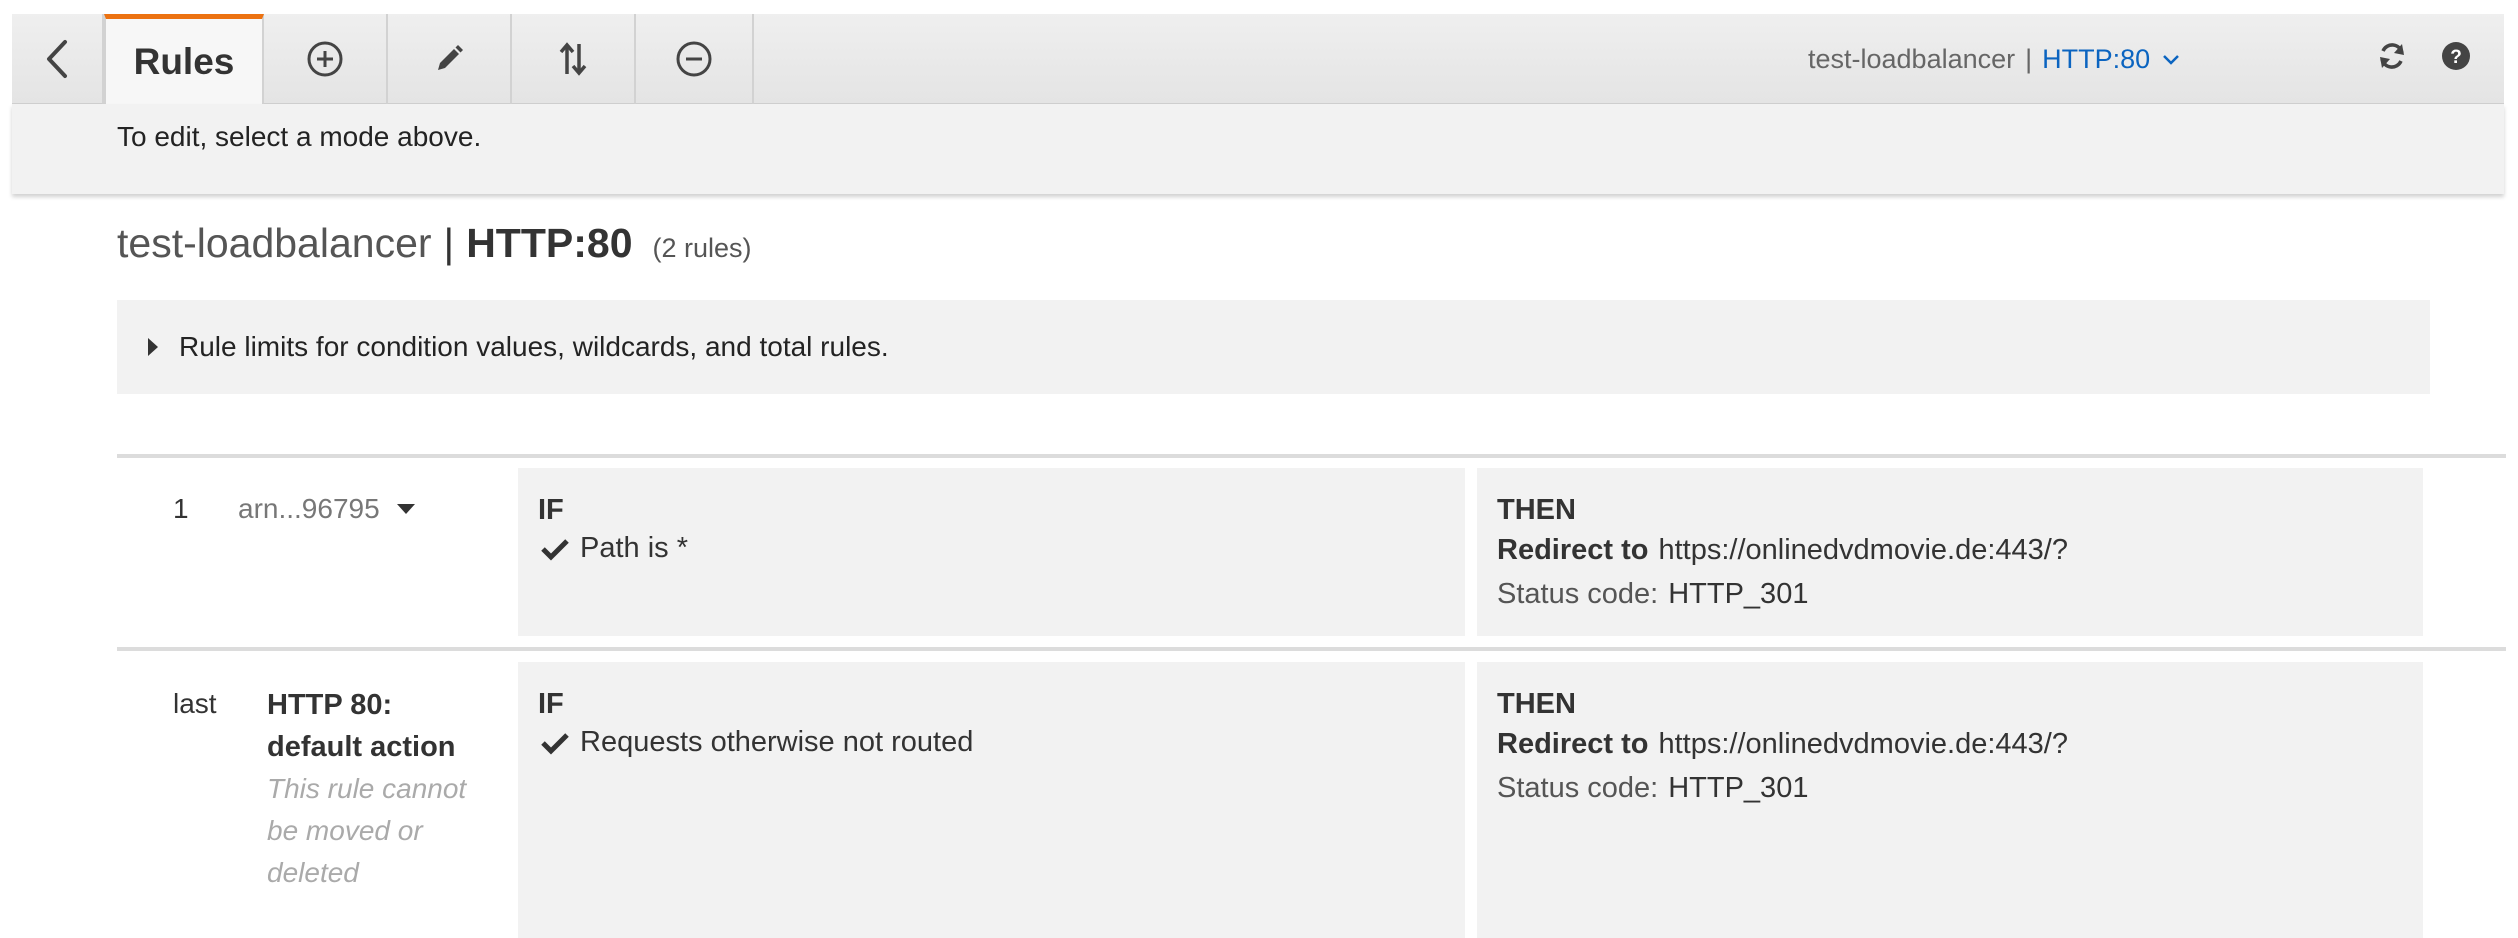  I want to click on edit-rules-button, so click(450, 59).